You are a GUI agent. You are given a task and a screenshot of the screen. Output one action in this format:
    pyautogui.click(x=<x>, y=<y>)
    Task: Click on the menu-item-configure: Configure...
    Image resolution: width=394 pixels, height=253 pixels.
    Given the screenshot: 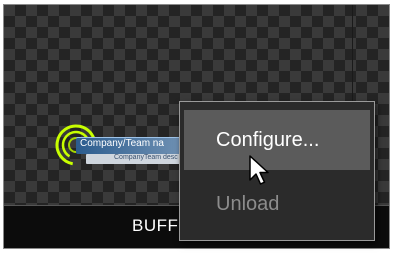 What is the action you would take?
    pyautogui.click(x=277, y=140)
    